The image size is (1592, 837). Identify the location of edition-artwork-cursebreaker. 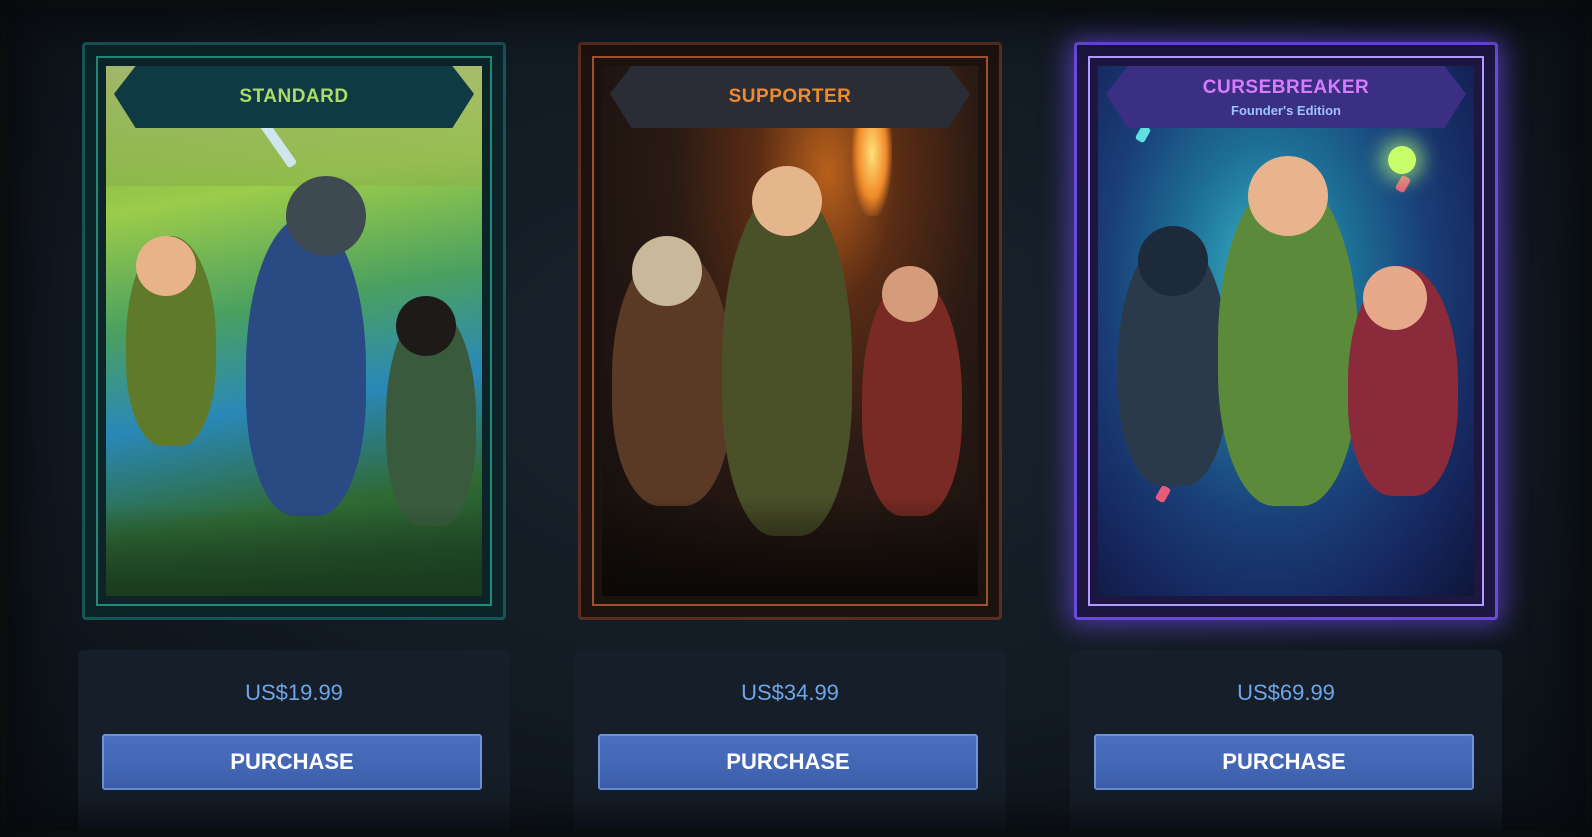
(1286, 331).